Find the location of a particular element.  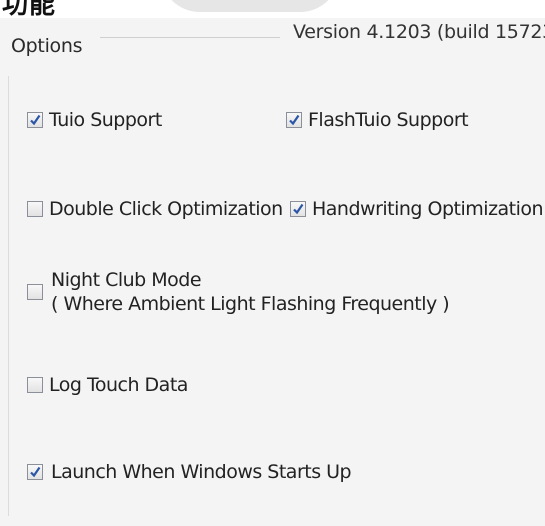

log-touch-data-label: Log Touch Data is located at coordinates (118, 385).